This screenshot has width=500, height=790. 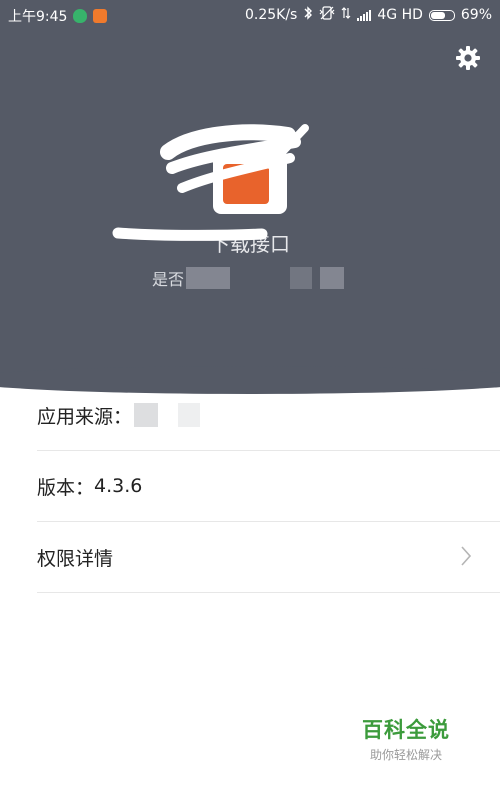 I want to click on battery-icon, so click(x=441, y=15).